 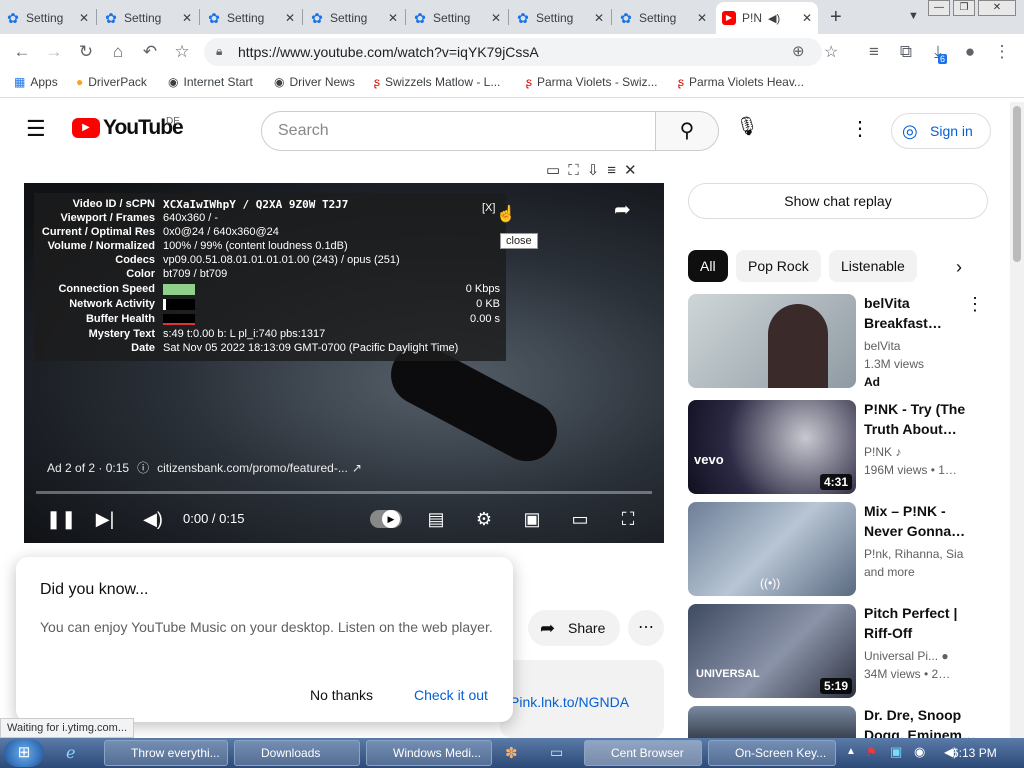 What do you see at coordinates (436, 519) in the screenshot?
I see `subtitles-icon: ▤` at bounding box center [436, 519].